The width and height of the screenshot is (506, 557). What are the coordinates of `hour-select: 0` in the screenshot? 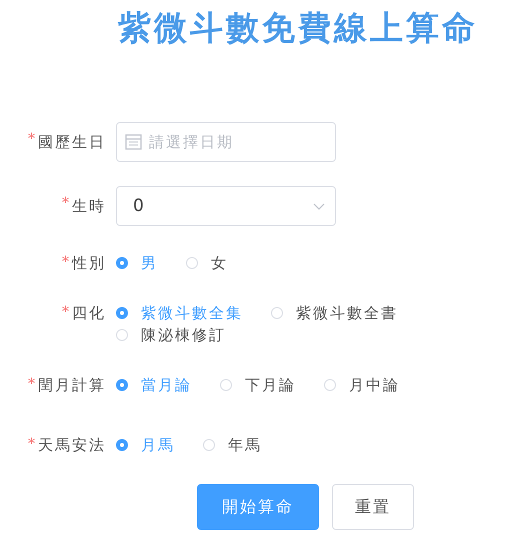 It's located at (226, 206).